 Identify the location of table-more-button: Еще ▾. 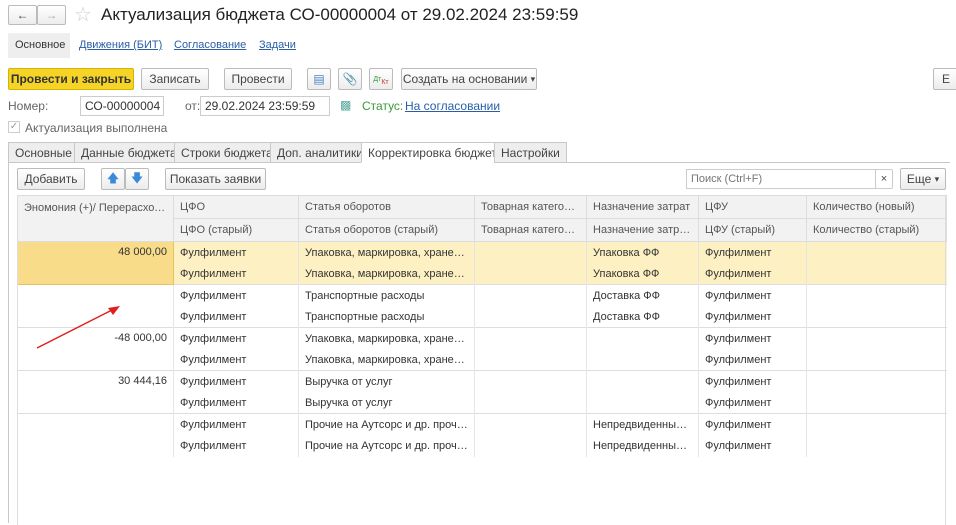
(923, 179).